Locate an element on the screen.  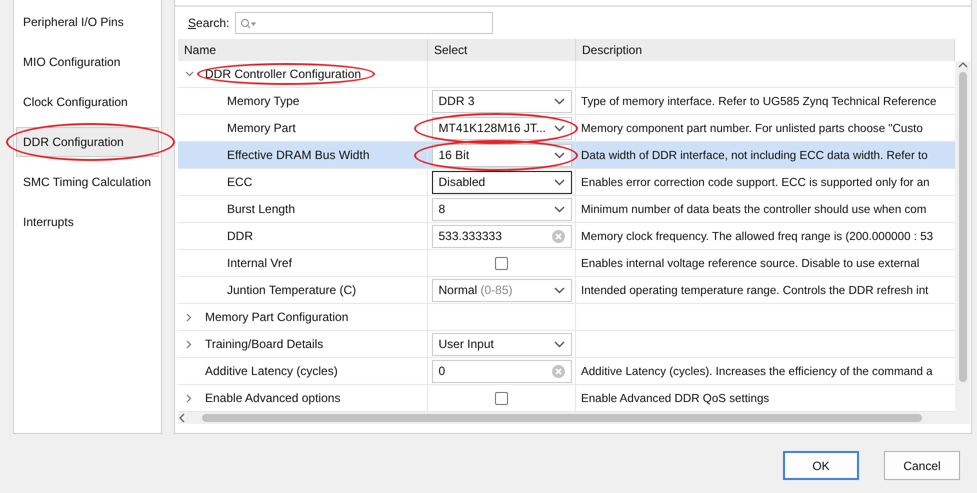
search-label: Search: is located at coordinates (209, 23).